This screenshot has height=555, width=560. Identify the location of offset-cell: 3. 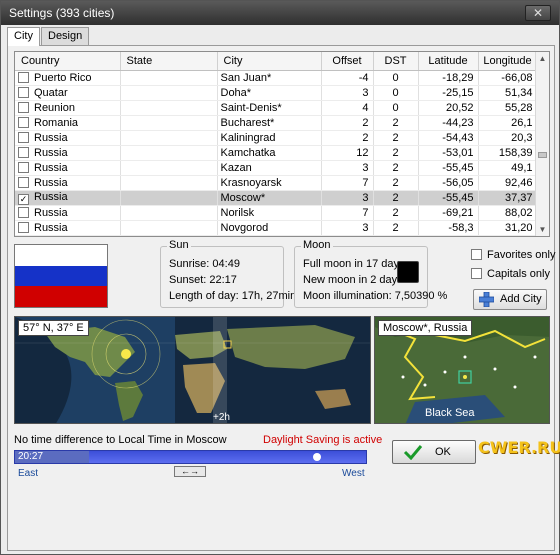
(347, 228).